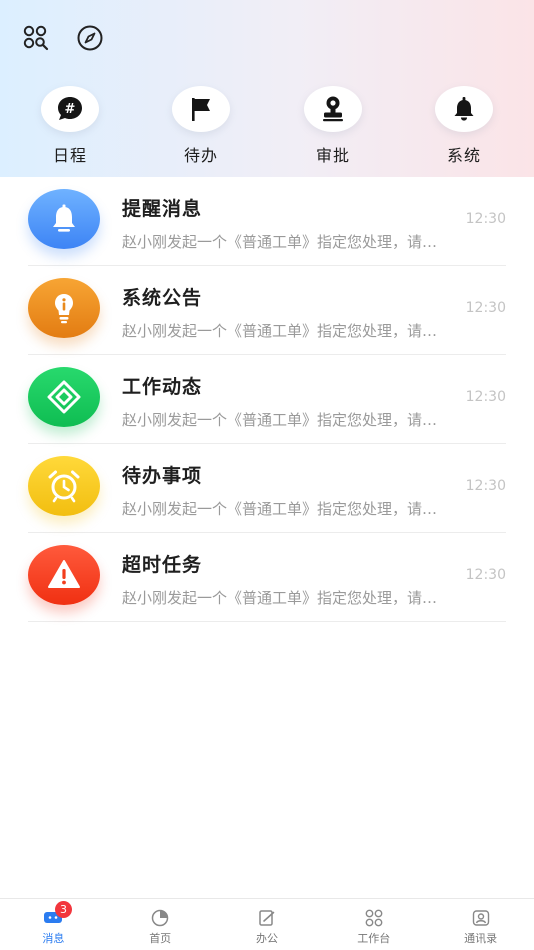 This screenshot has width=534, height=950. What do you see at coordinates (374, 918) in the screenshot?
I see `grid-icon` at bounding box center [374, 918].